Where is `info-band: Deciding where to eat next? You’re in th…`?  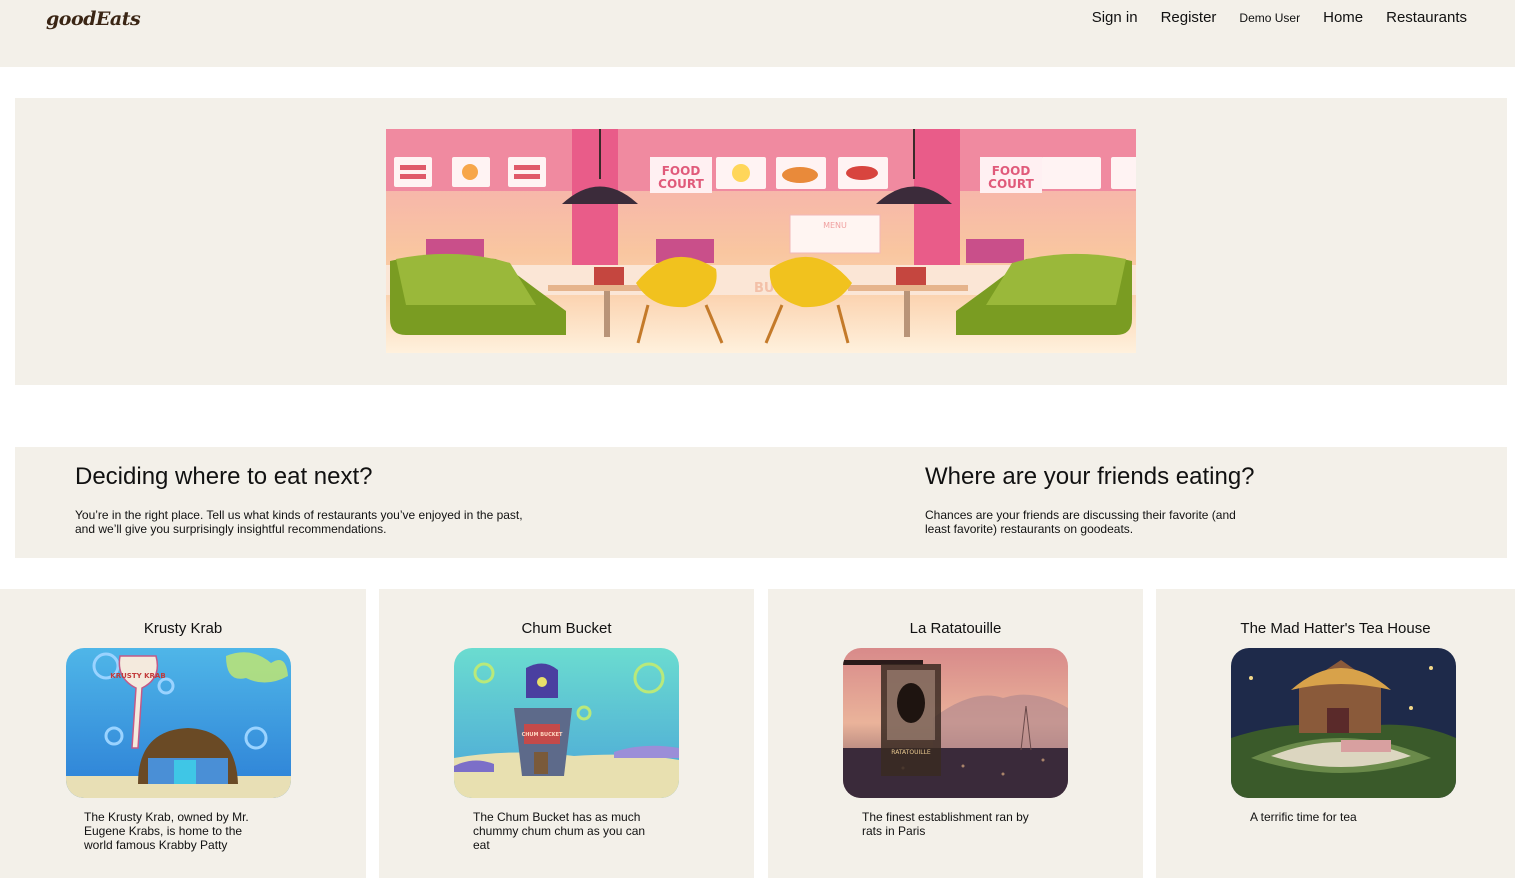 info-band: Deciding where to eat next? You’re in th… is located at coordinates (761, 502).